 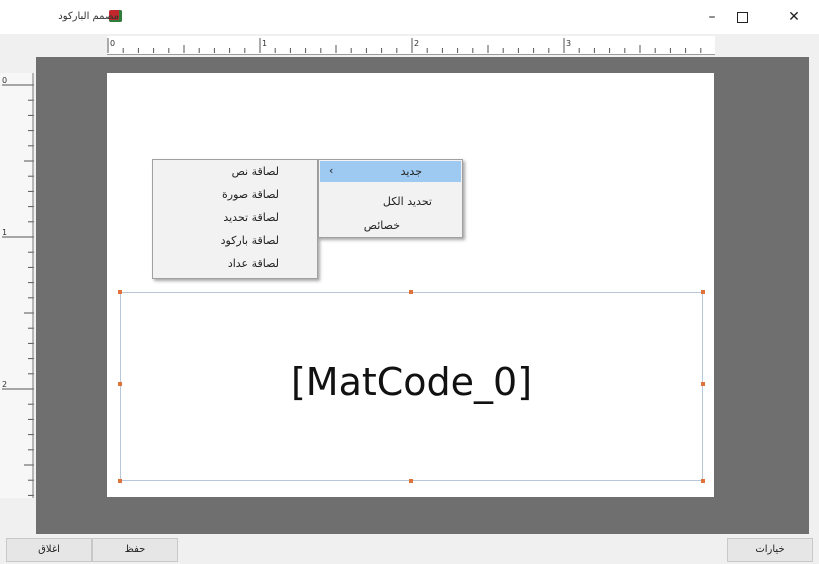 I want to click on menu-item-image-label: لصاقة صورة, so click(x=250, y=195).